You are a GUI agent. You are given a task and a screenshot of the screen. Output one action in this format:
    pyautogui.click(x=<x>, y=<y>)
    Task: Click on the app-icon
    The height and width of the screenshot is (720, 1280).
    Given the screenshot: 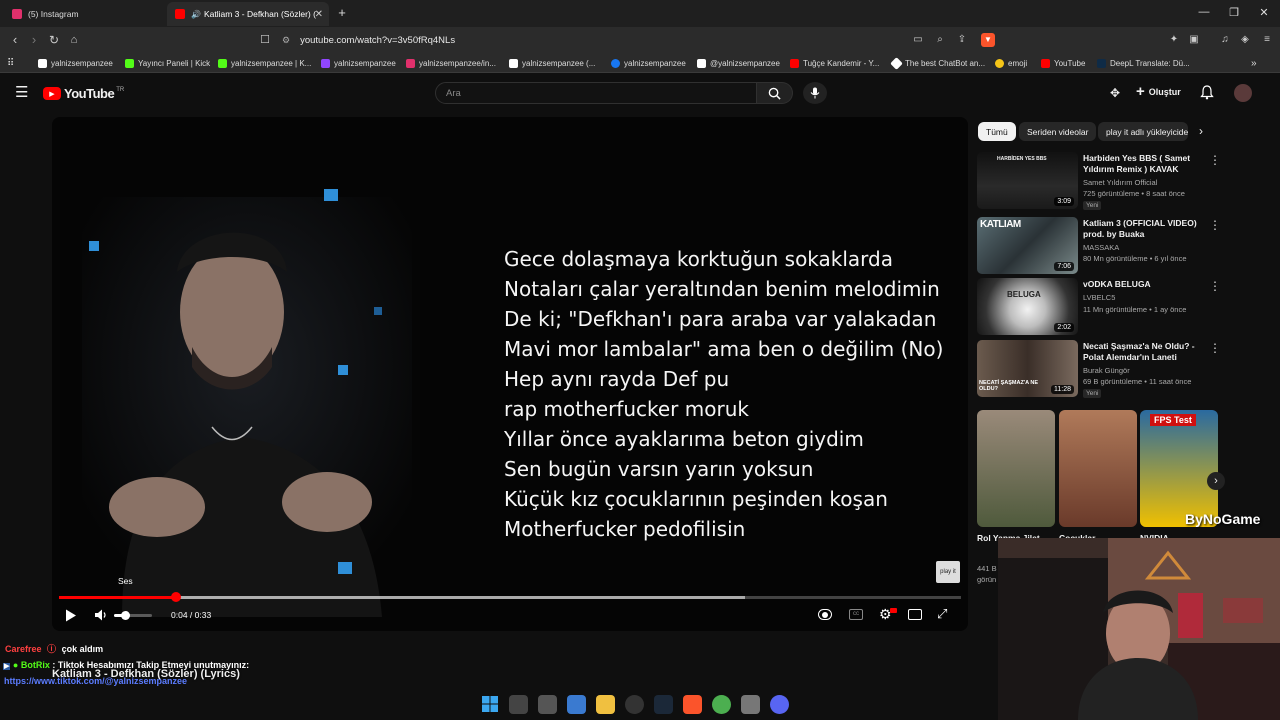 What is the action you would take?
    pyautogui.click(x=547, y=704)
    